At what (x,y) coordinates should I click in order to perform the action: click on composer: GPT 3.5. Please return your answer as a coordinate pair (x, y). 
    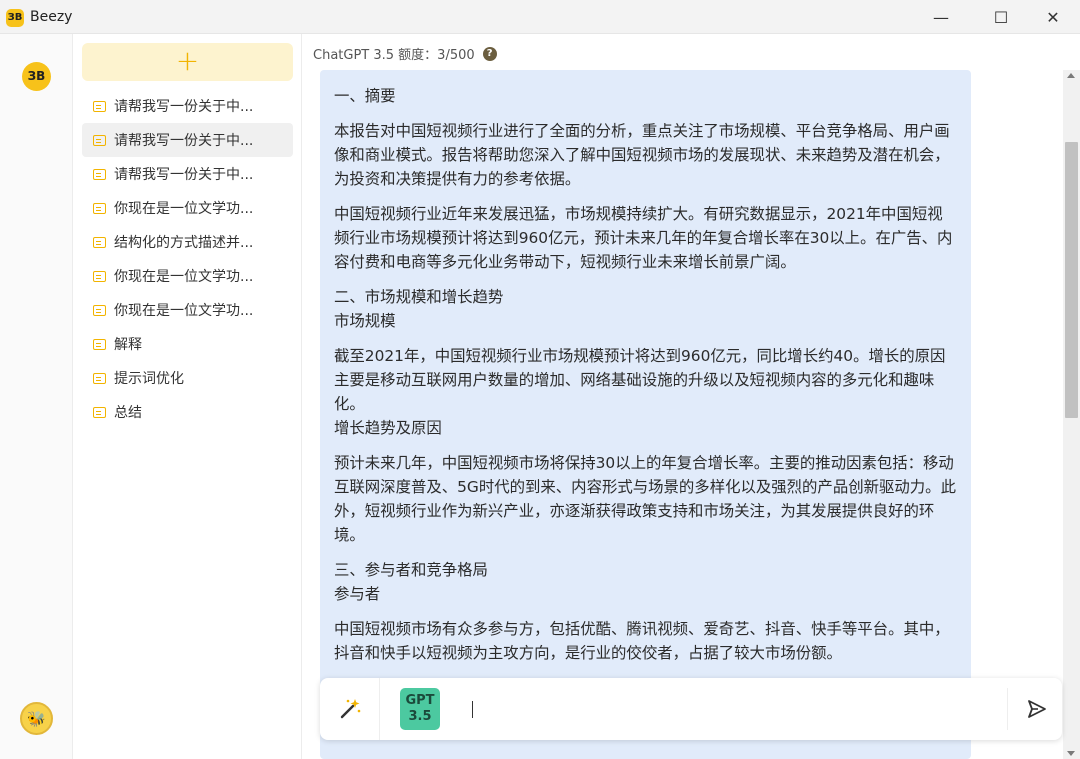
    Looking at the image, I should click on (691, 709).